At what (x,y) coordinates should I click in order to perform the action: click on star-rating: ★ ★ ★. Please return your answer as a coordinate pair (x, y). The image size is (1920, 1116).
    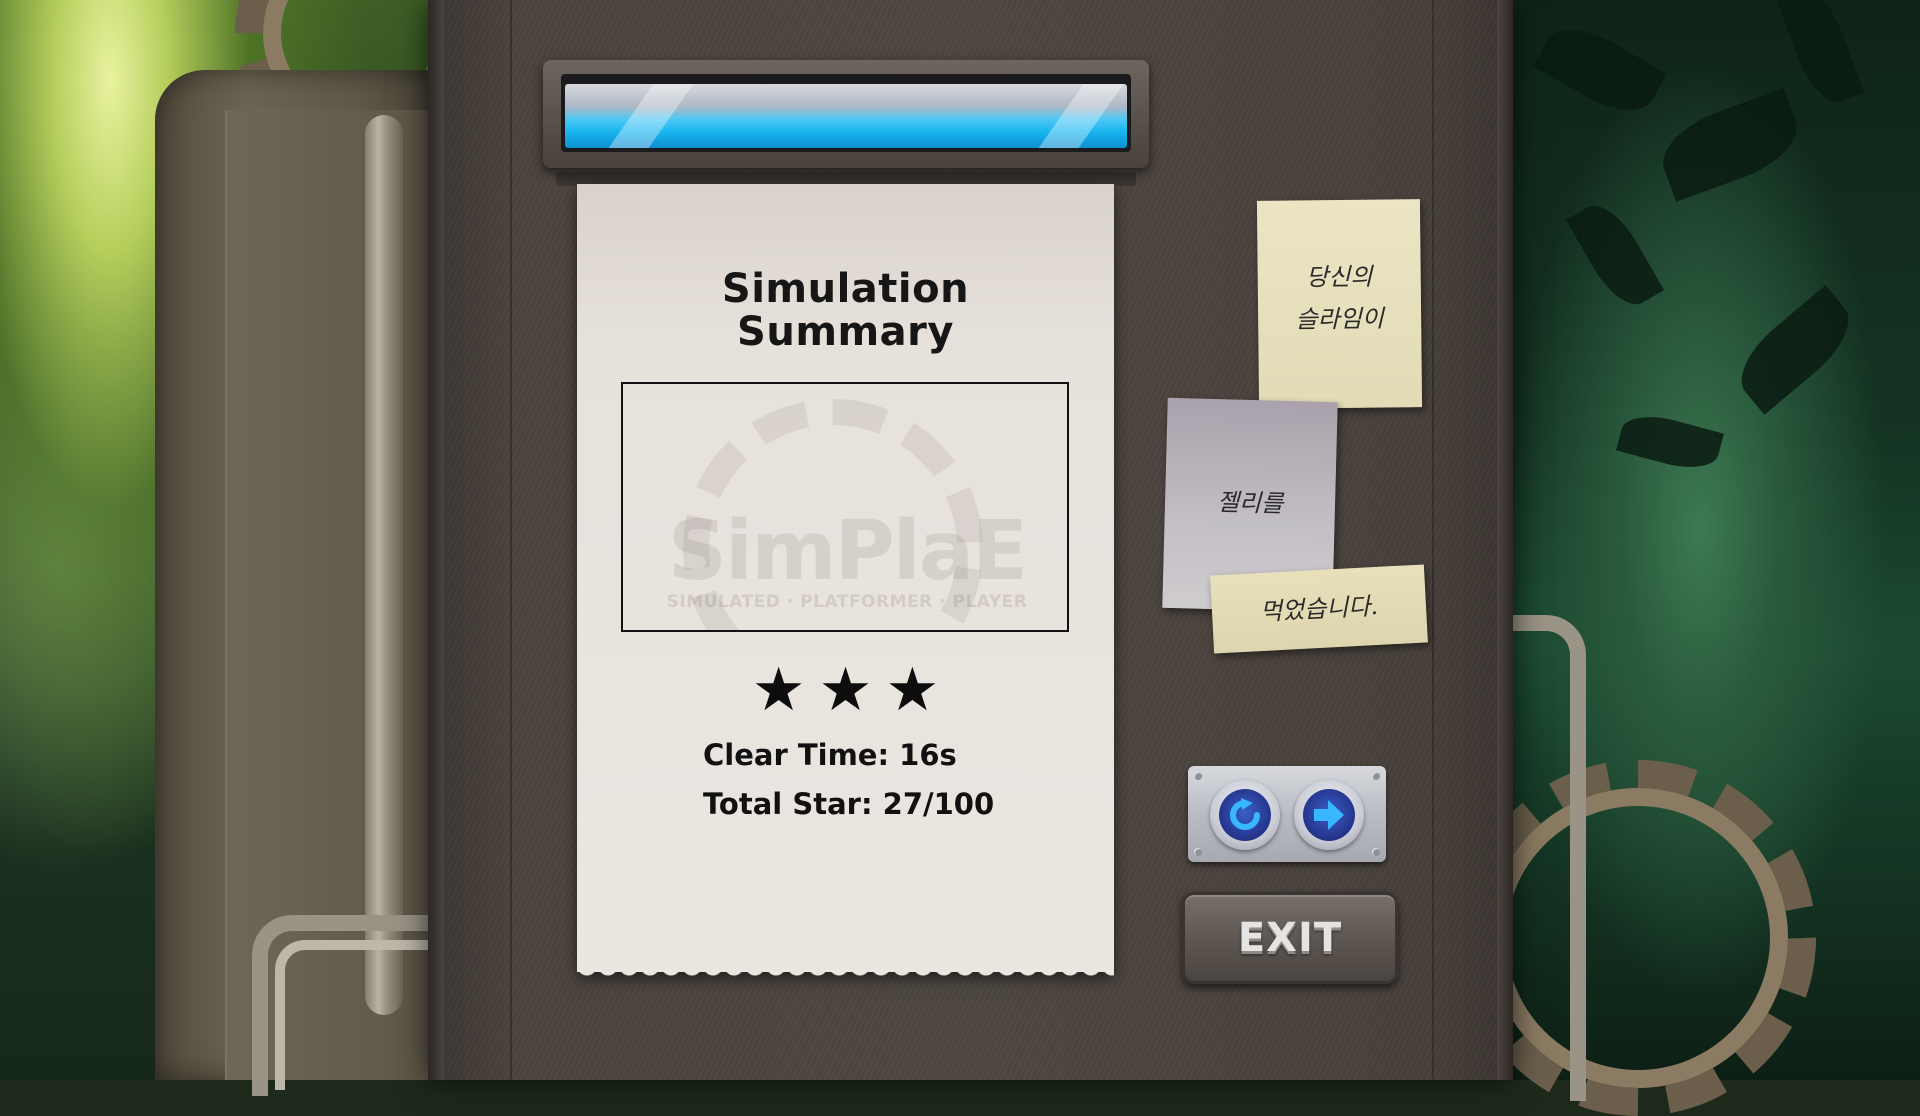
    Looking at the image, I should click on (845, 690).